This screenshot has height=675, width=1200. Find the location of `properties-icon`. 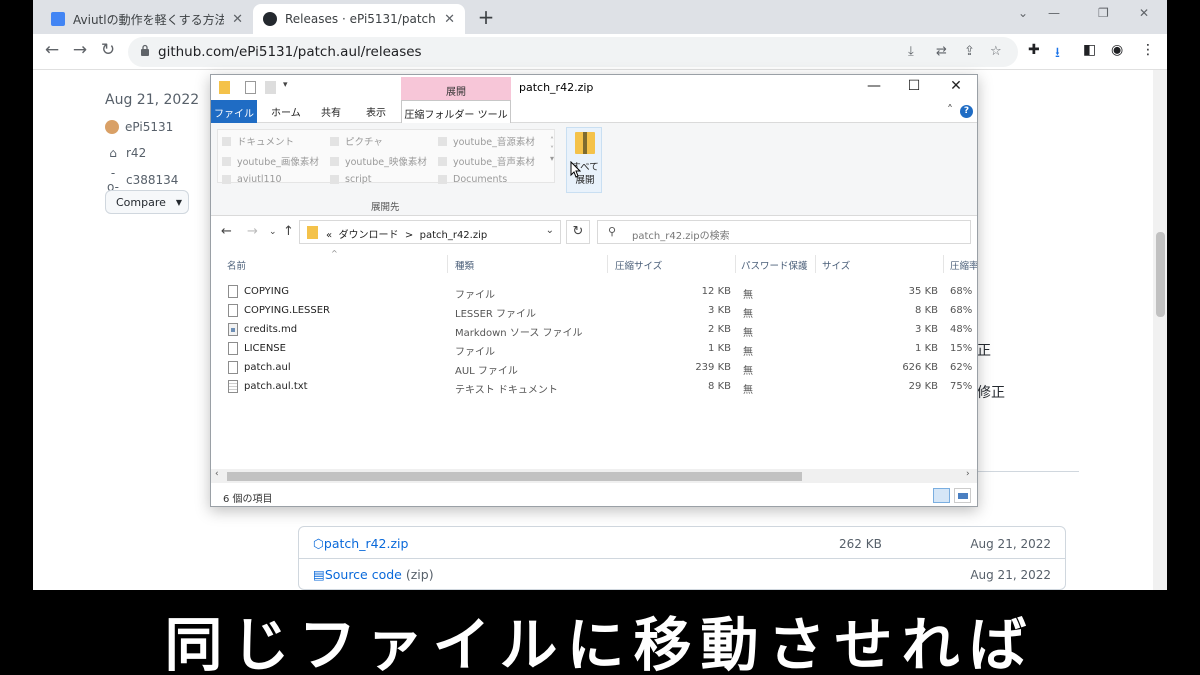

properties-icon is located at coordinates (250, 87).